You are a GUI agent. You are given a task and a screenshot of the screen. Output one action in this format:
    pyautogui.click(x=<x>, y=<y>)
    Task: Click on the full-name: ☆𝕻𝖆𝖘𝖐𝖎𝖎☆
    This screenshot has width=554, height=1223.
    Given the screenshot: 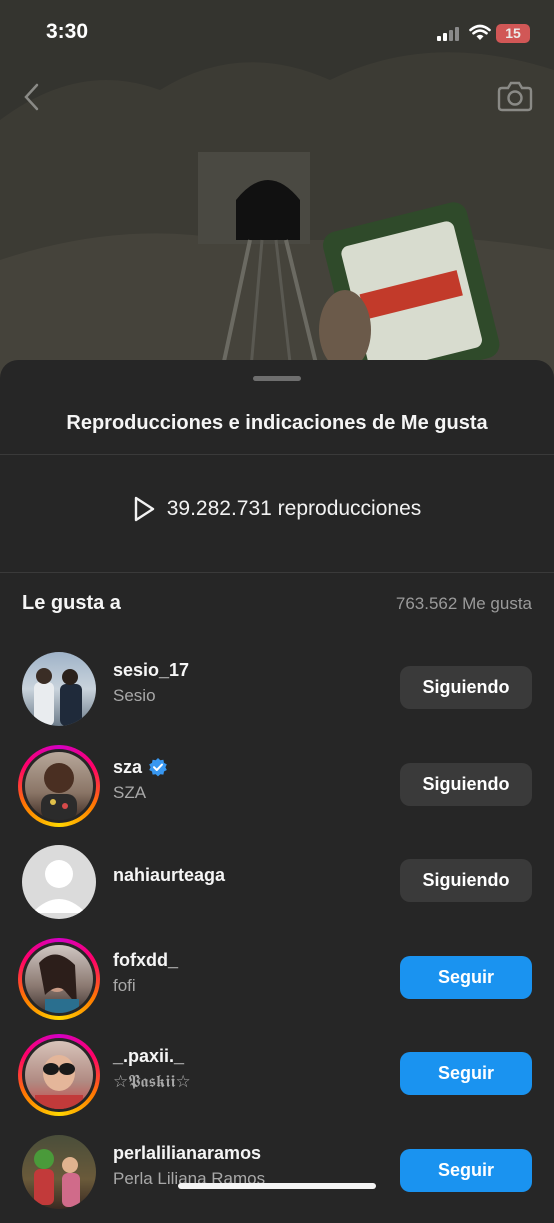 What is the action you would take?
    pyautogui.click(x=152, y=1082)
    